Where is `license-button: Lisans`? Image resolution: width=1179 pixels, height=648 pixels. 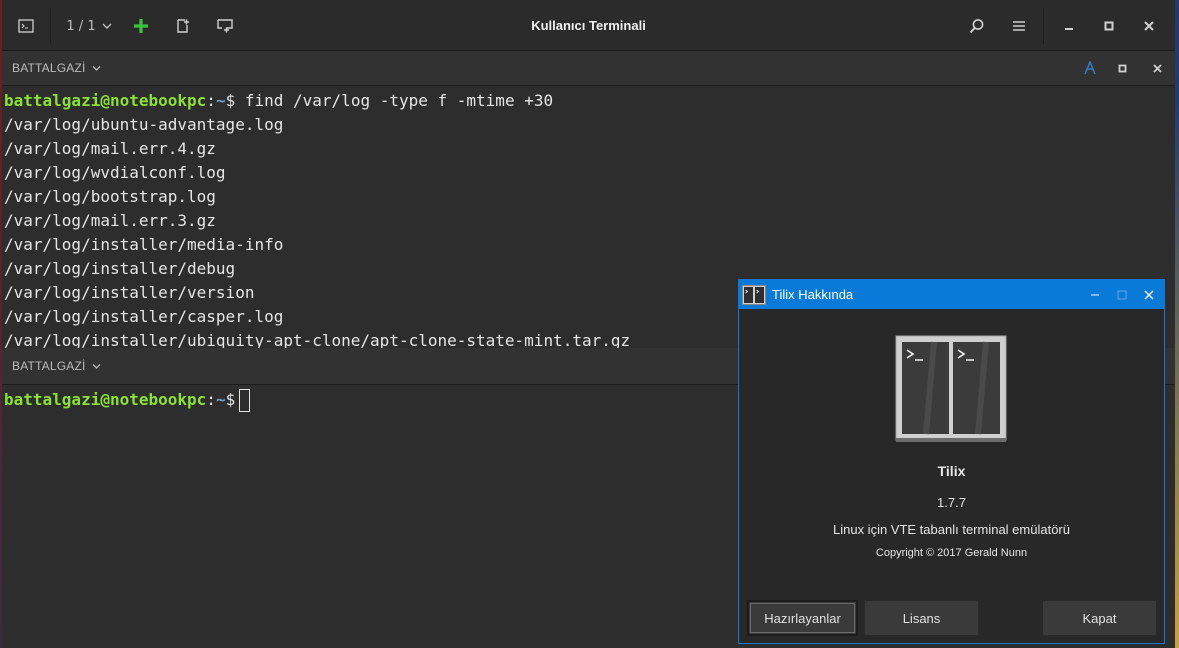 license-button: Lisans is located at coordinates (921, 618).